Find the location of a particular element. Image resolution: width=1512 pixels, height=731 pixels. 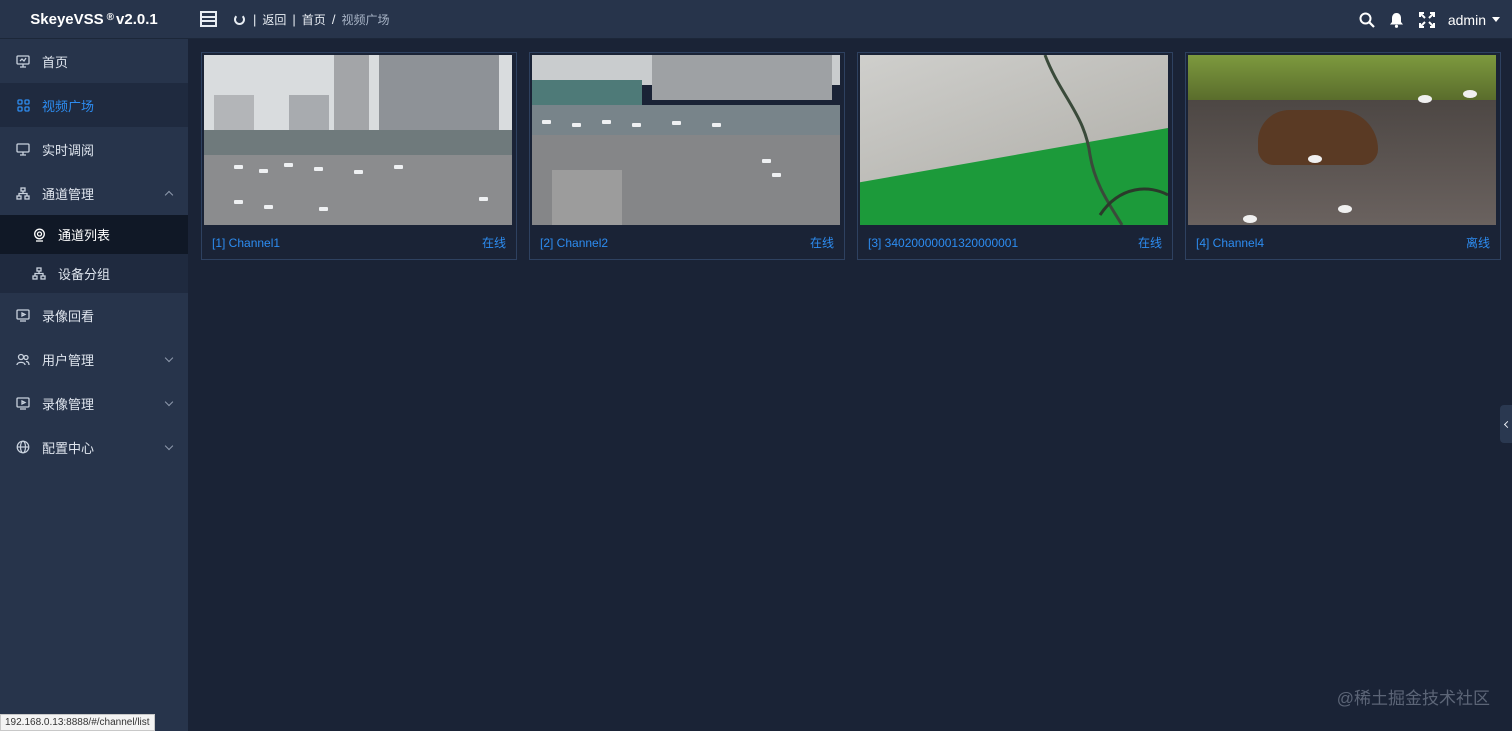

sidebar-item-label: 配置中心 is located at coordinates (68, 448).